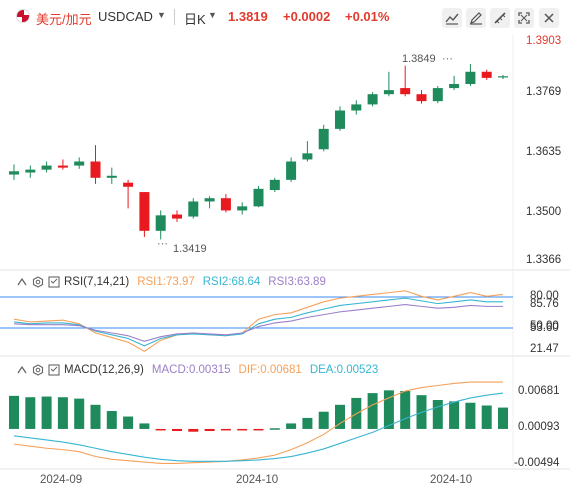 The height and width of the screenshot is (493, 570). Describe the element at coordinates (166, 282) in the screenshot. I see `rsi1-value: RSI1:73.97` at that location.